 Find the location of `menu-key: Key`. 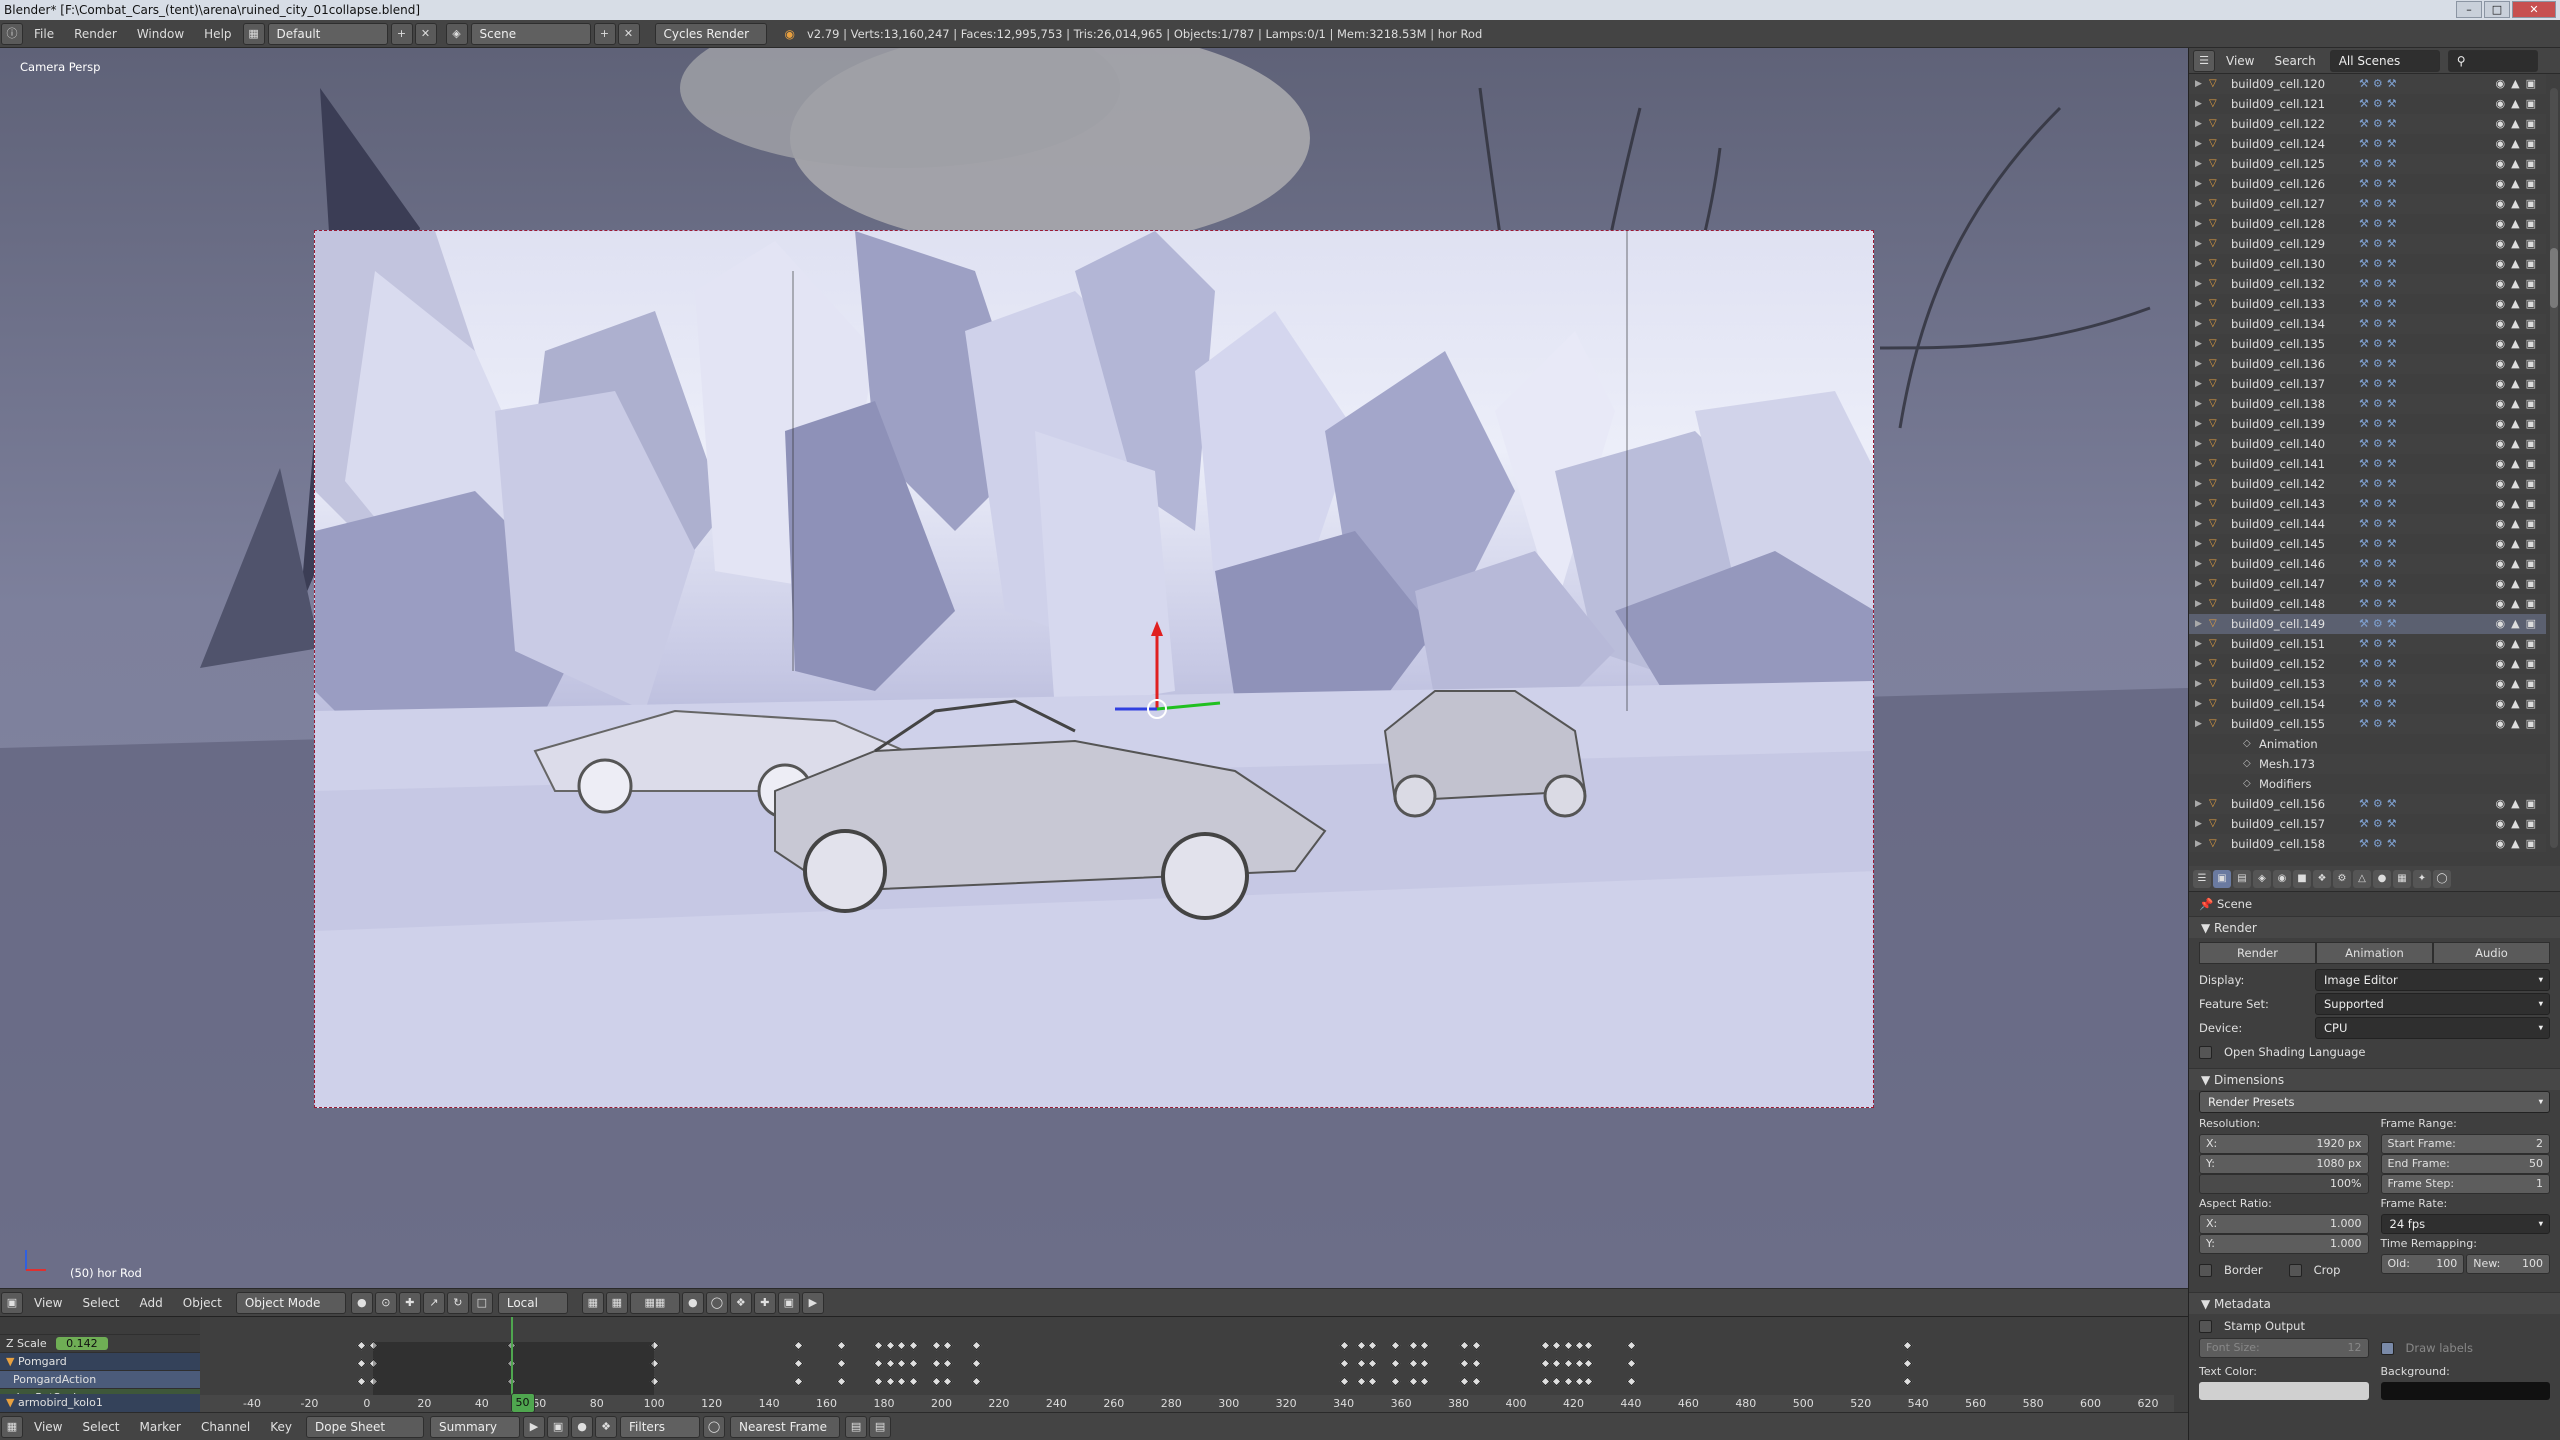

menu-key: Key is located at coordinates (281, 1427).